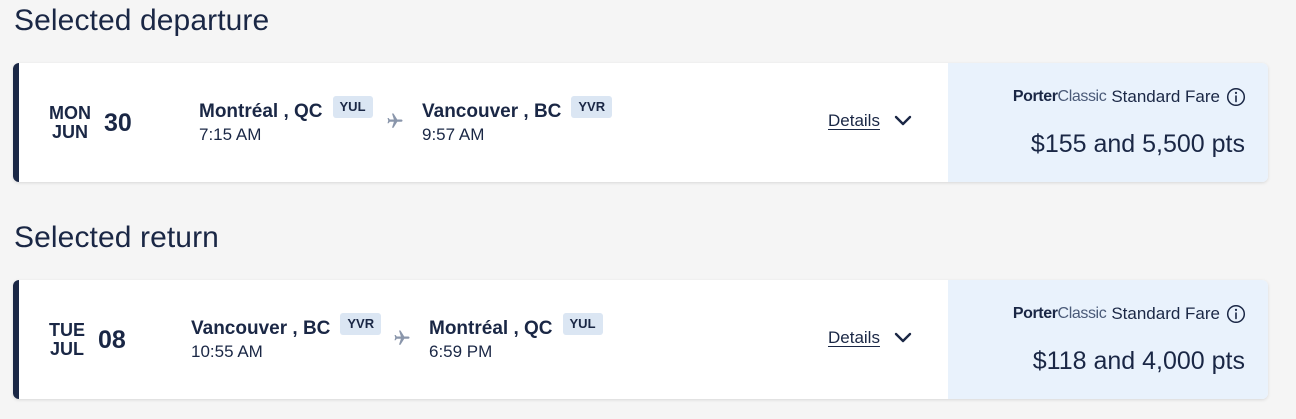  I want to click on departure-time: 10:55 AM, so click(227, 351).